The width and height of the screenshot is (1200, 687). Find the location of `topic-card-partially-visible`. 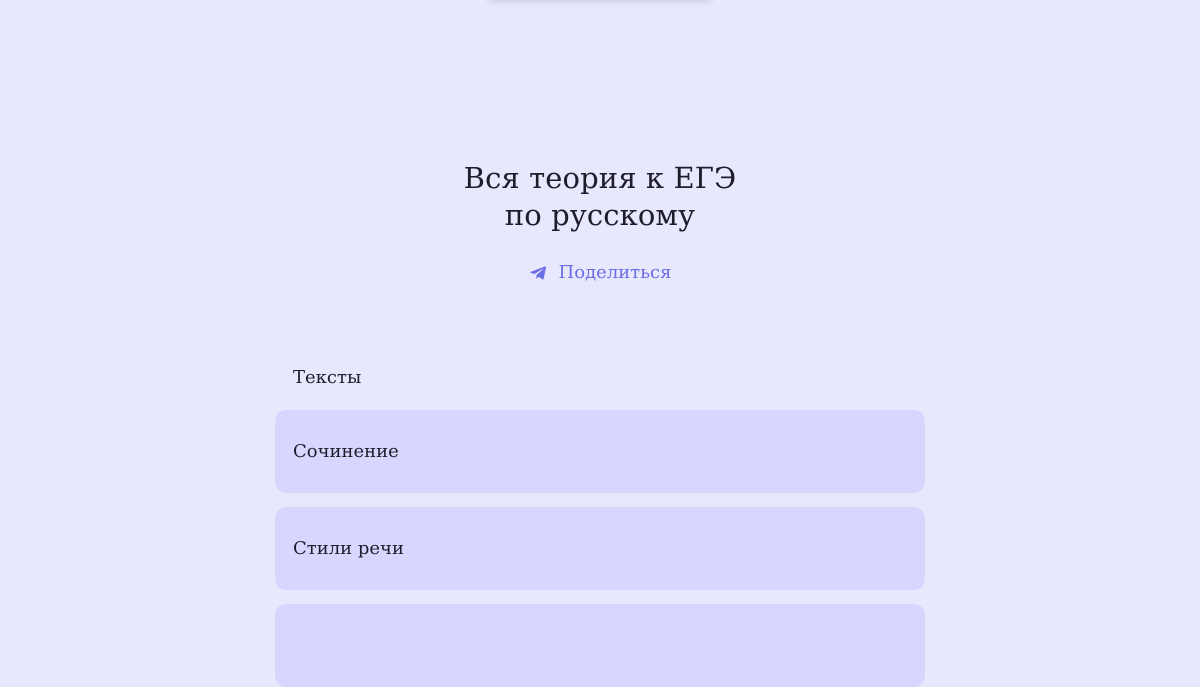

topic-card-partially-visible is located at coordinates (600, 645).